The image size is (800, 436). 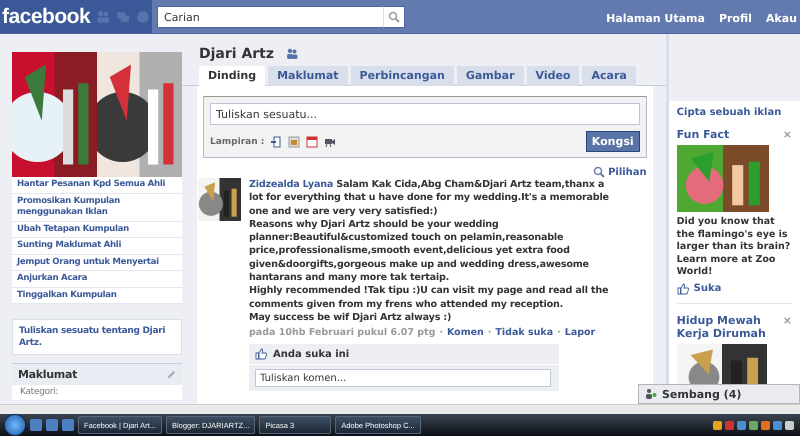 I want to click on friends-icon, so click(x=103, y=17).